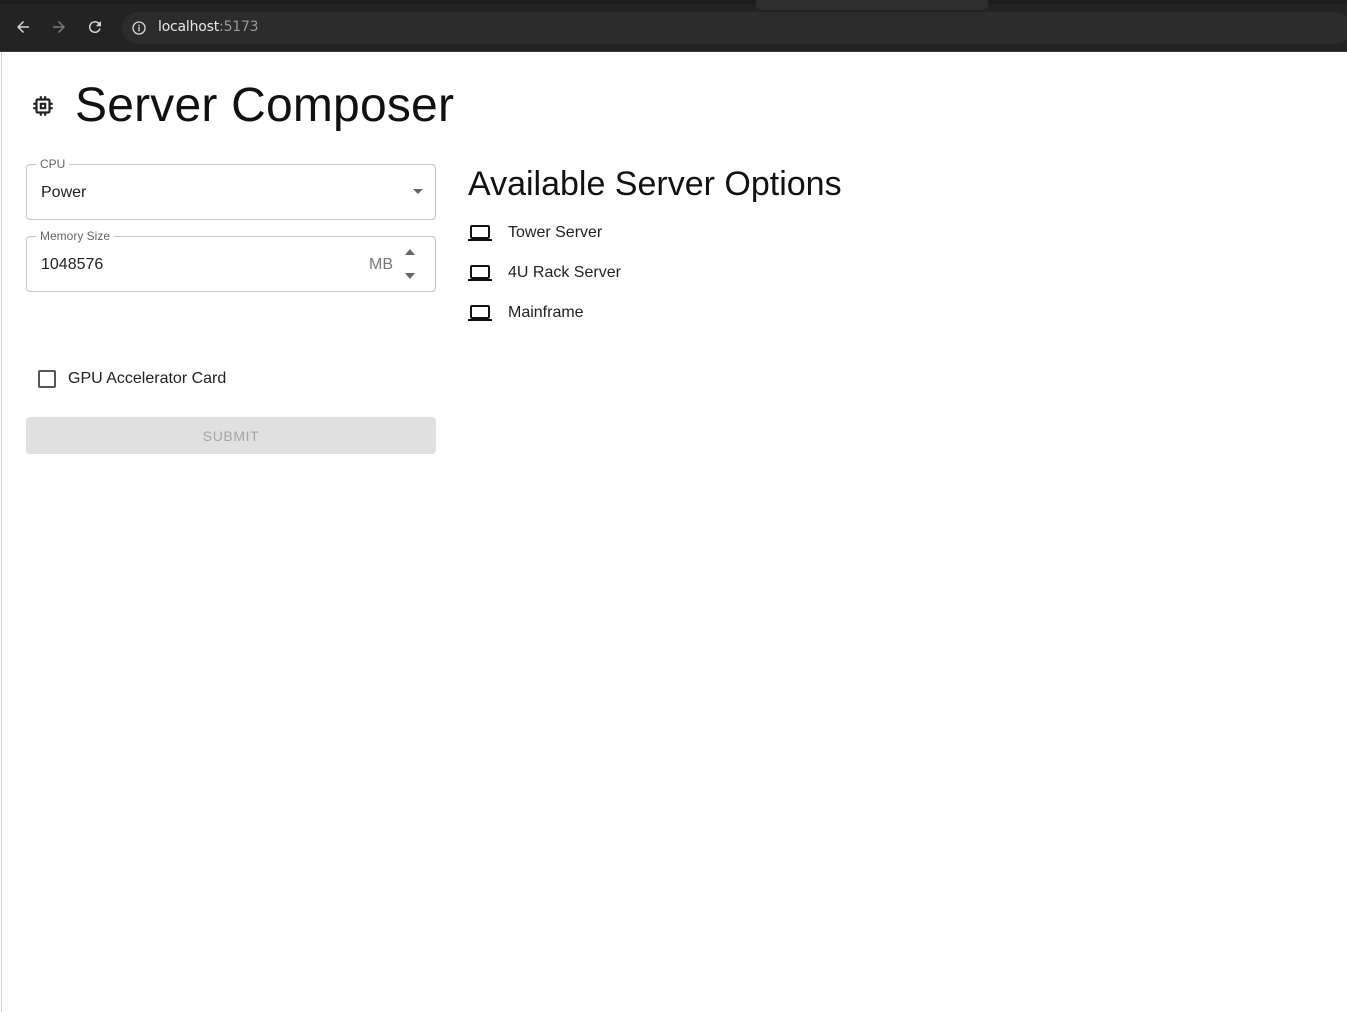 The image size is (1347, 1012). I want to click on gpu-checkbox, so click(47, 379).